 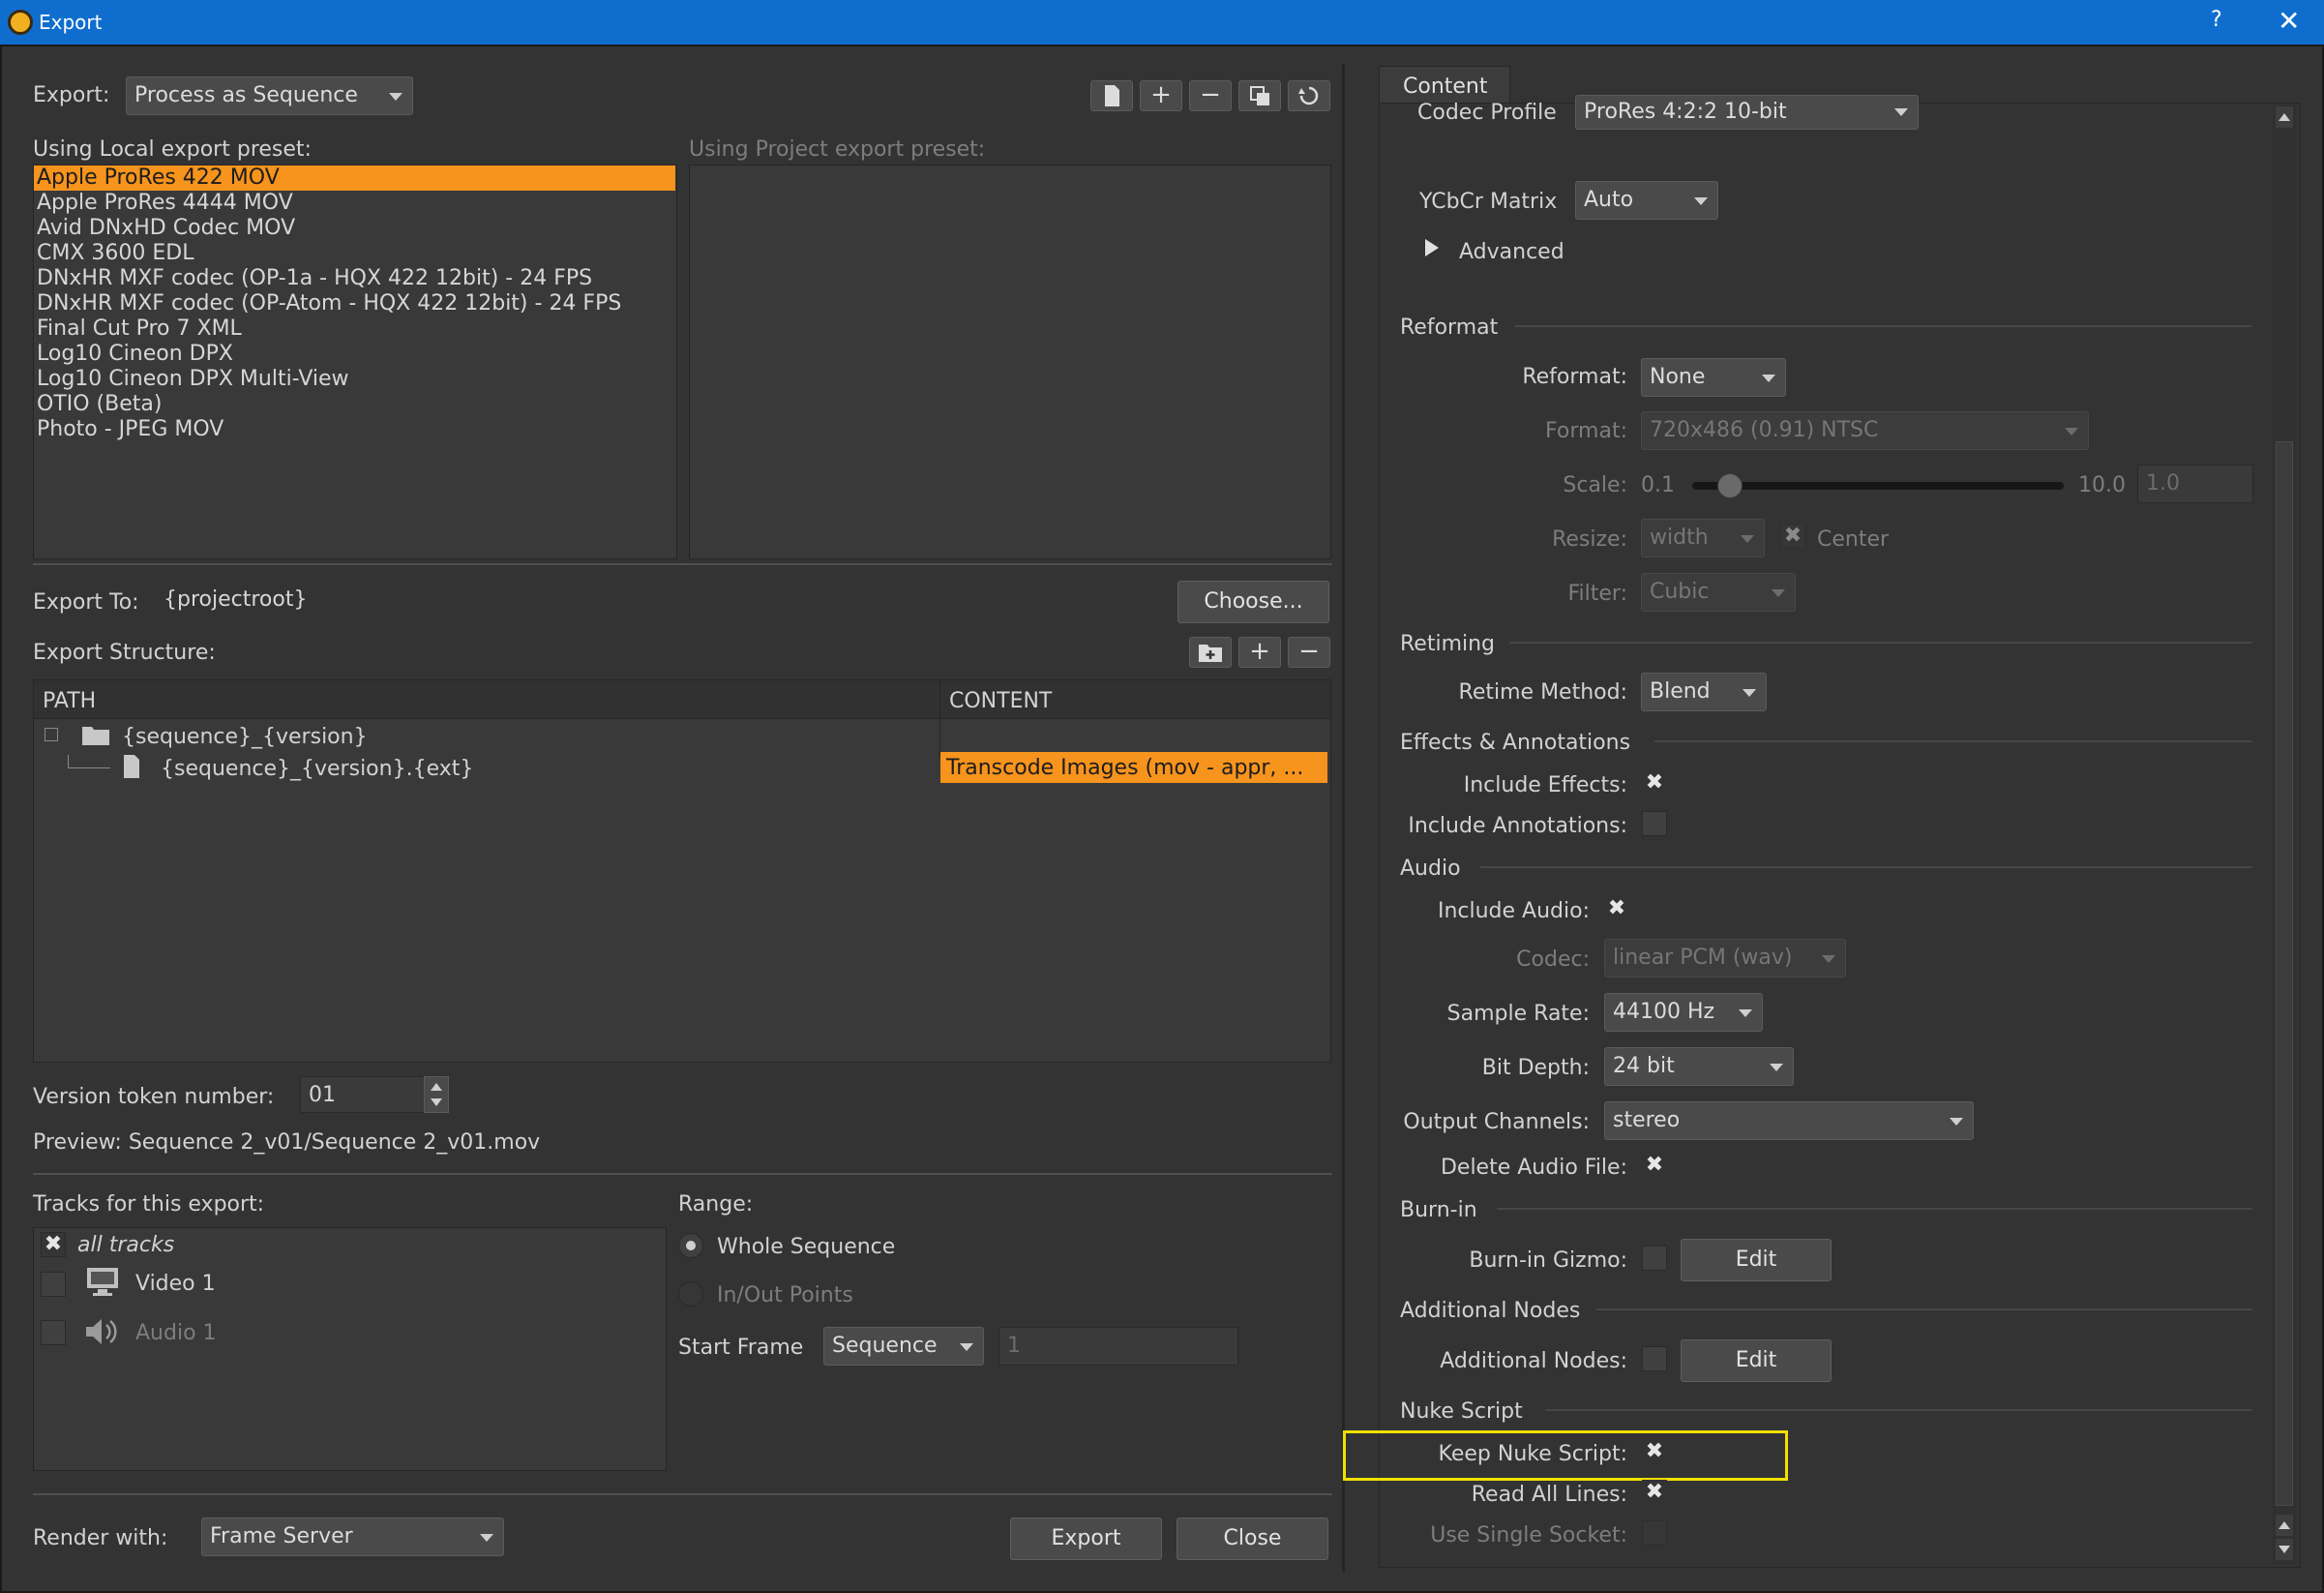 I want to click on scale-input: 1.0, so click(x=2195, y=484).